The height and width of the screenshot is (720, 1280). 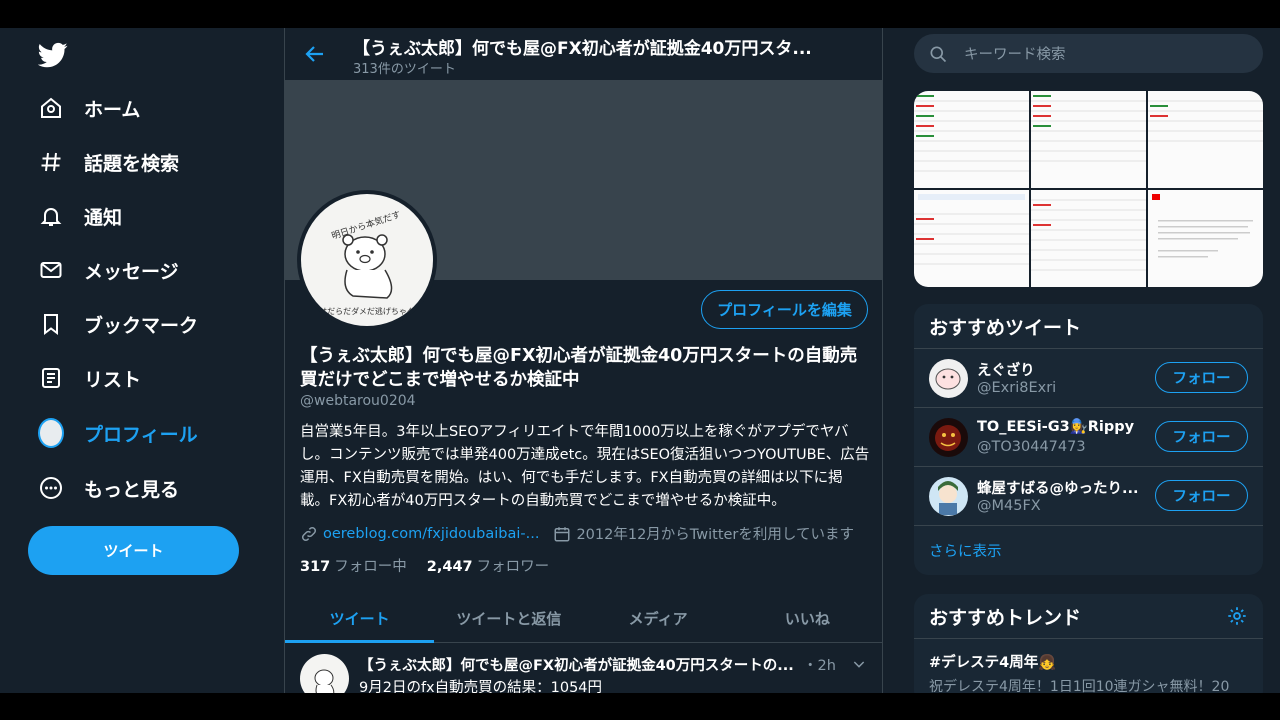 I want to click on nav-home: ホーム, so click(x=89, y=108).